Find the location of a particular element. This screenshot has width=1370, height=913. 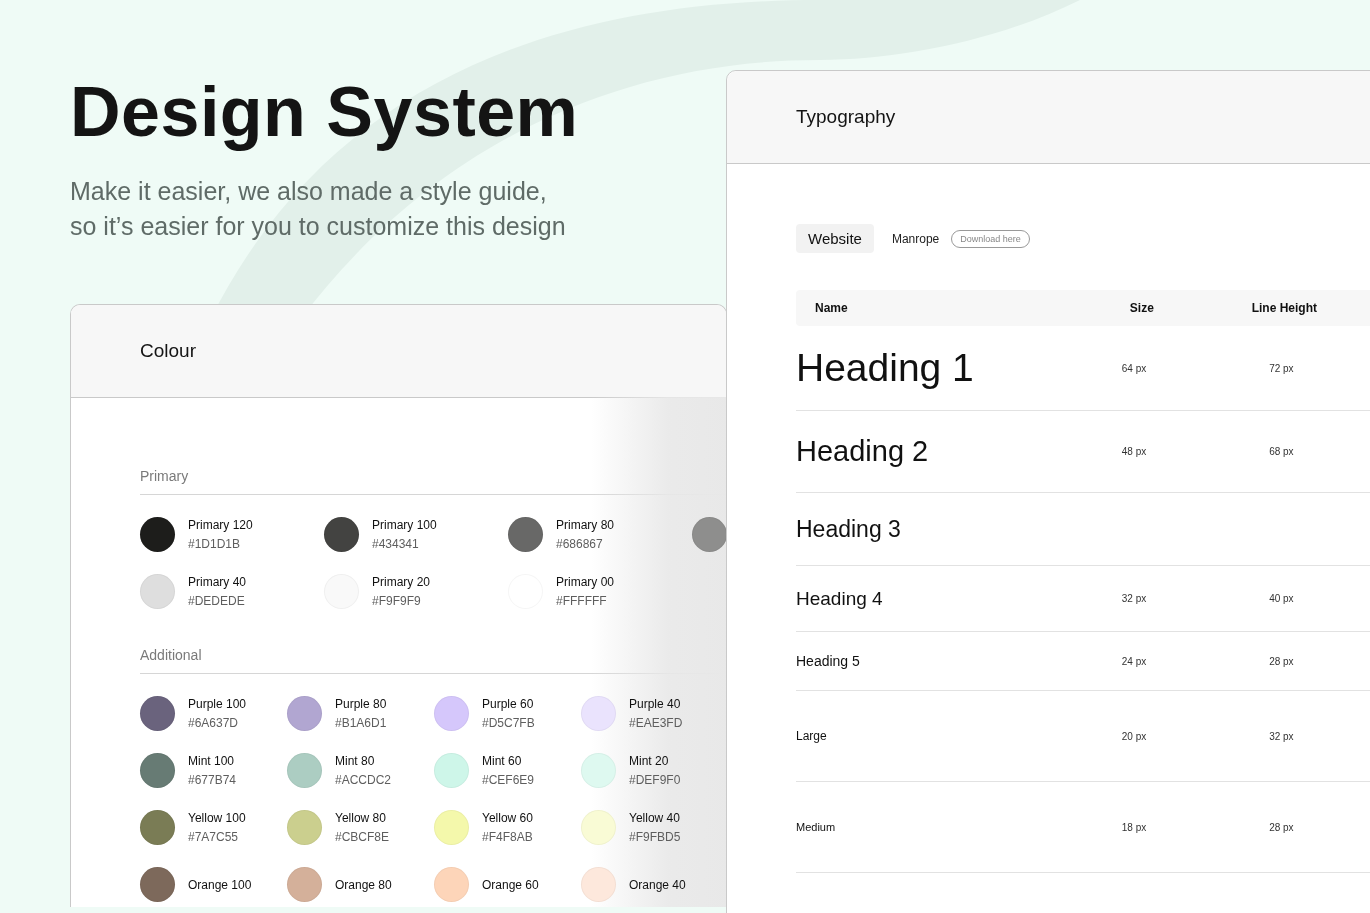

colour-name: Mint 80 is located at coordinates (355, 761).